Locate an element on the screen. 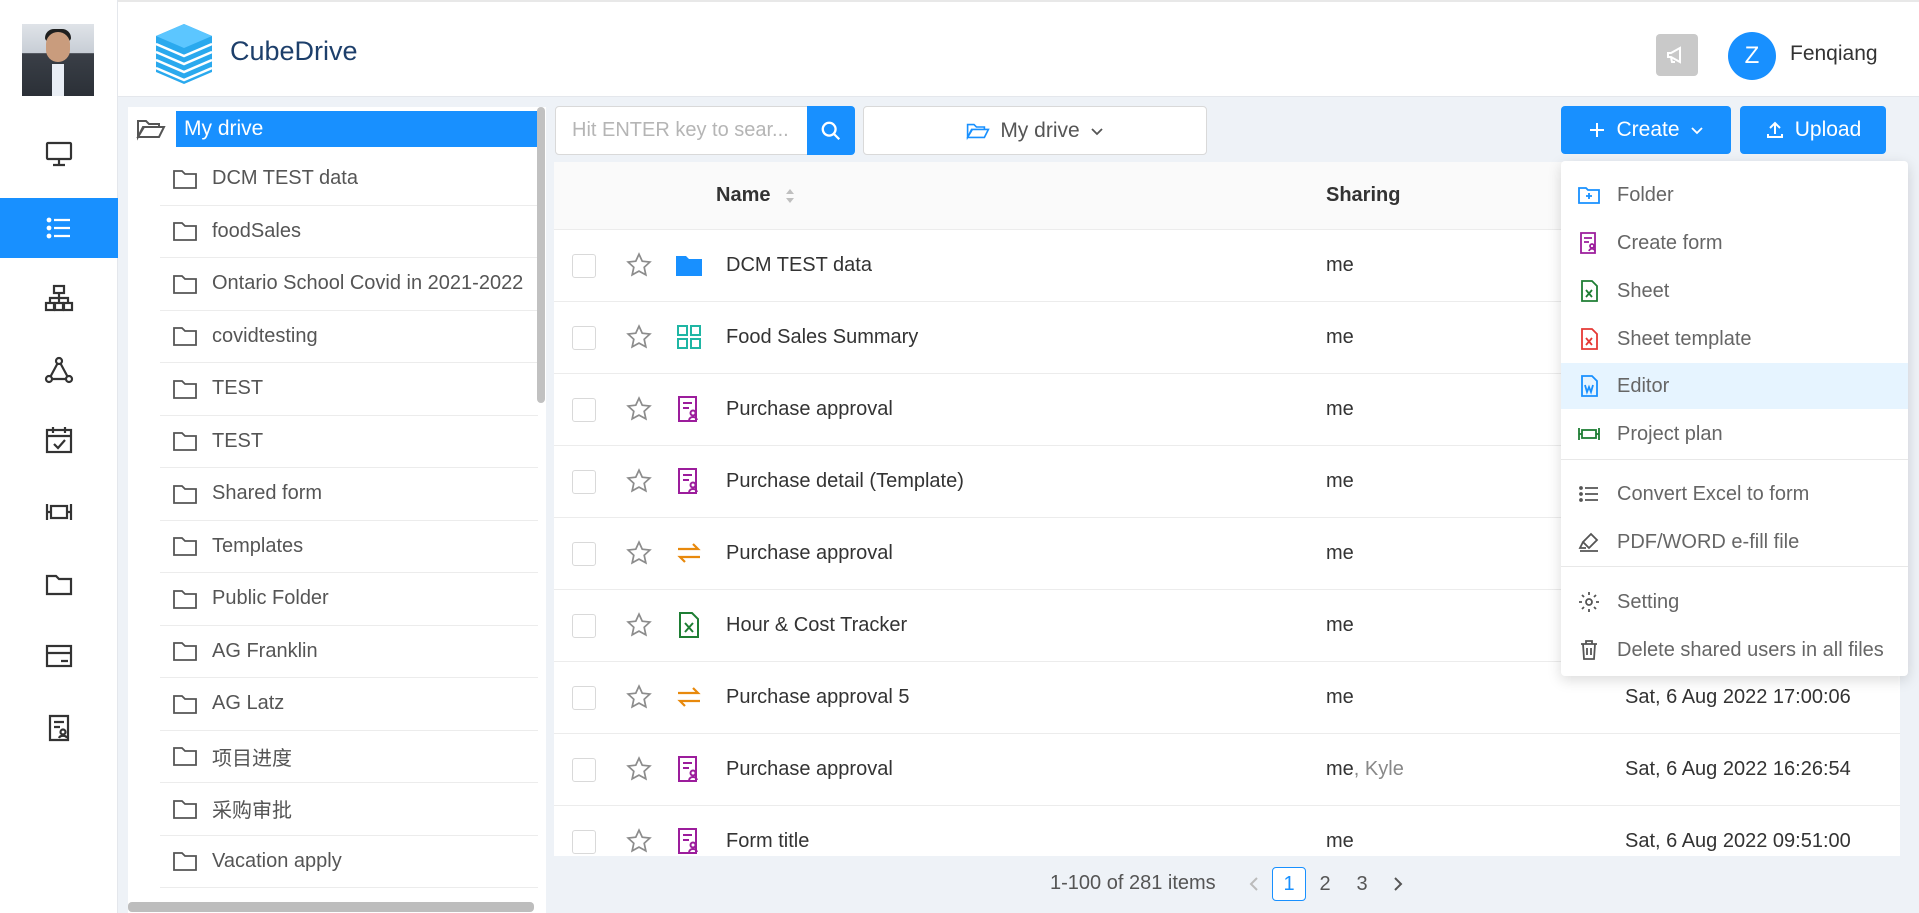 This screenshot has width=1919, height=913. search-button is located at coordinates (831, 130).